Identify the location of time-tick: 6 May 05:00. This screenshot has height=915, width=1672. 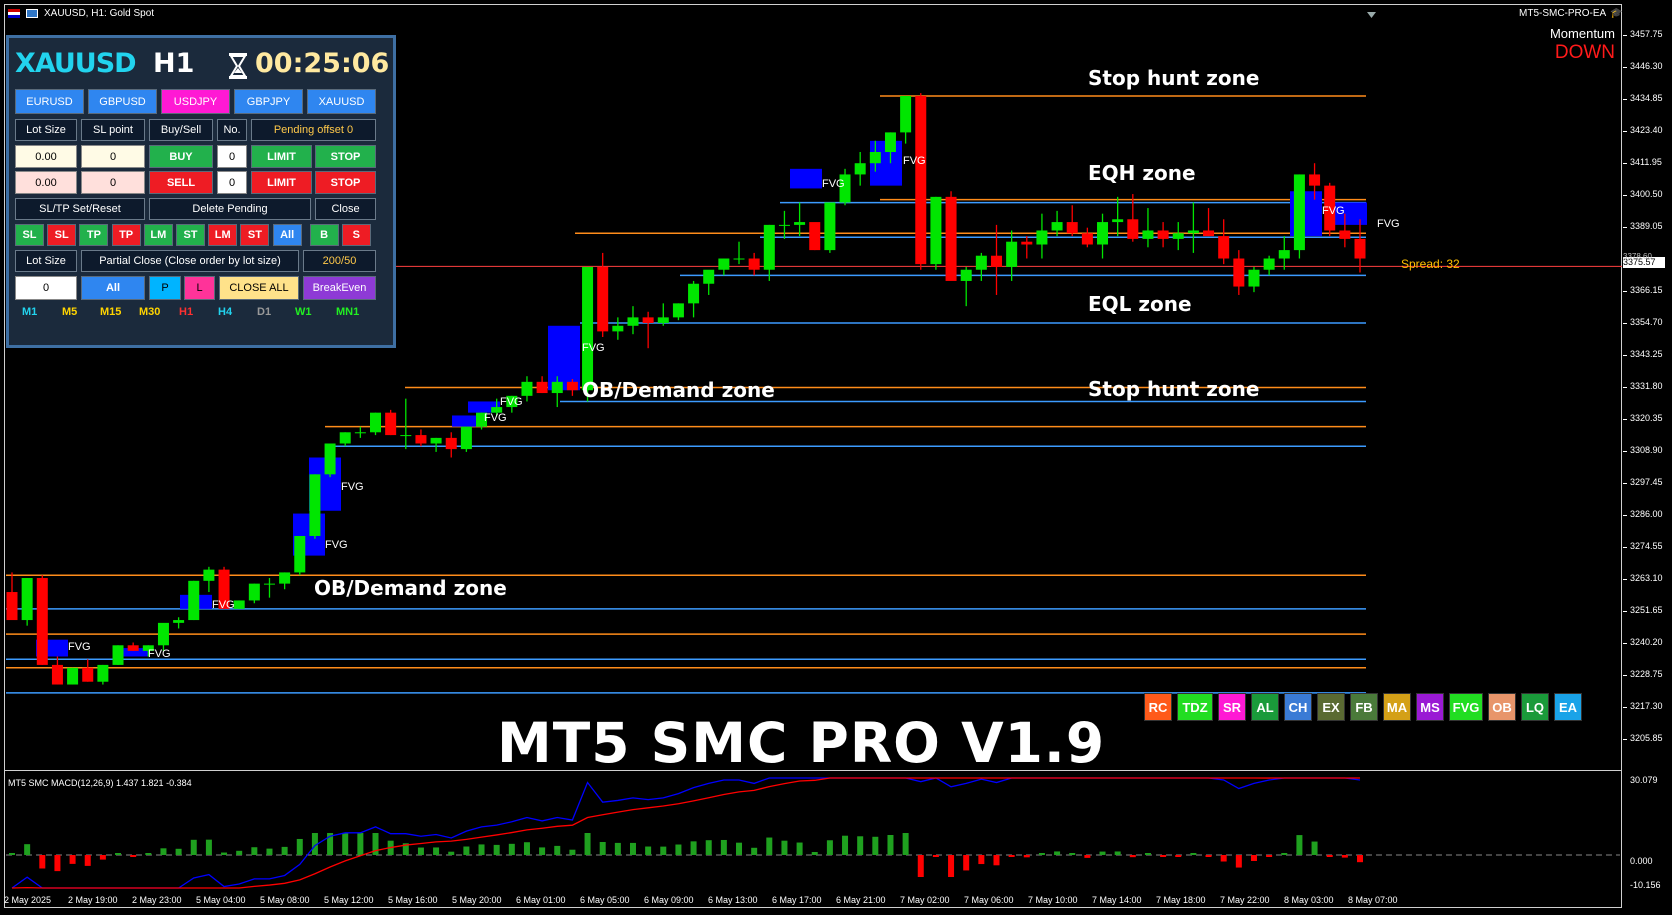
(605, 900).